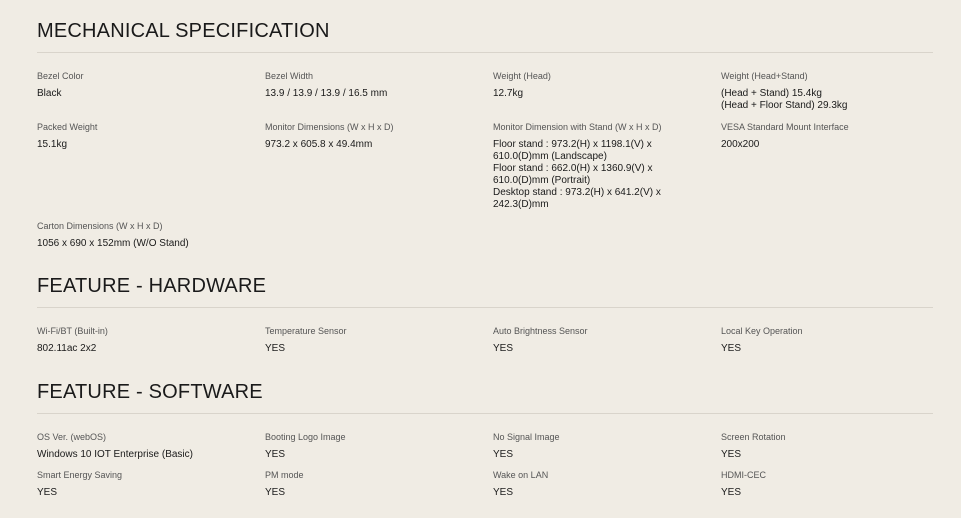 The width and height of the screenshot is (961, 518). Describe the element at coordinates (100, 226) in the screenshot. I see `spec-label: Carton Dimensions (W x H x D)` at that location.